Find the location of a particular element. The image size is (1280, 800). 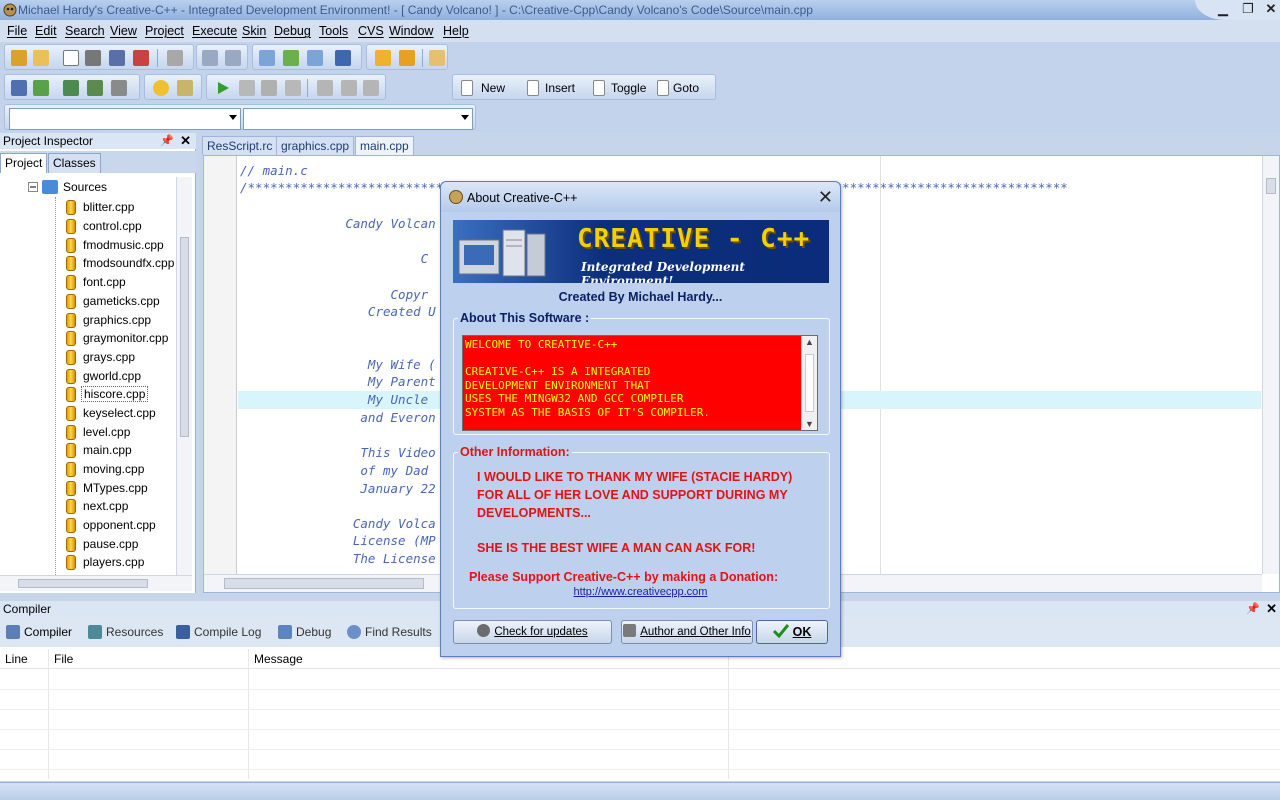

replace-icon is located at coordinates (291, 58).